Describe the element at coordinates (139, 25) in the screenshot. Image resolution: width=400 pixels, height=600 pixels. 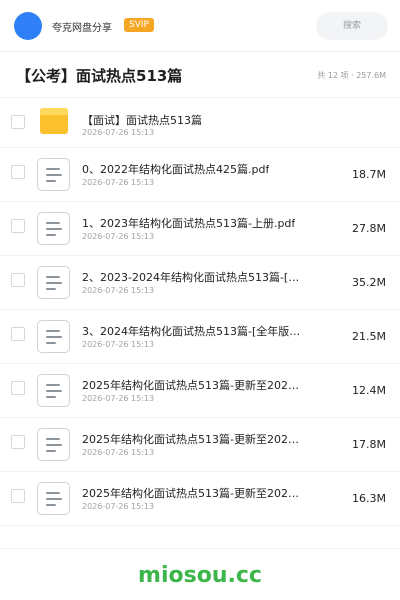
I see `svip-badge: SVIP` at that location.